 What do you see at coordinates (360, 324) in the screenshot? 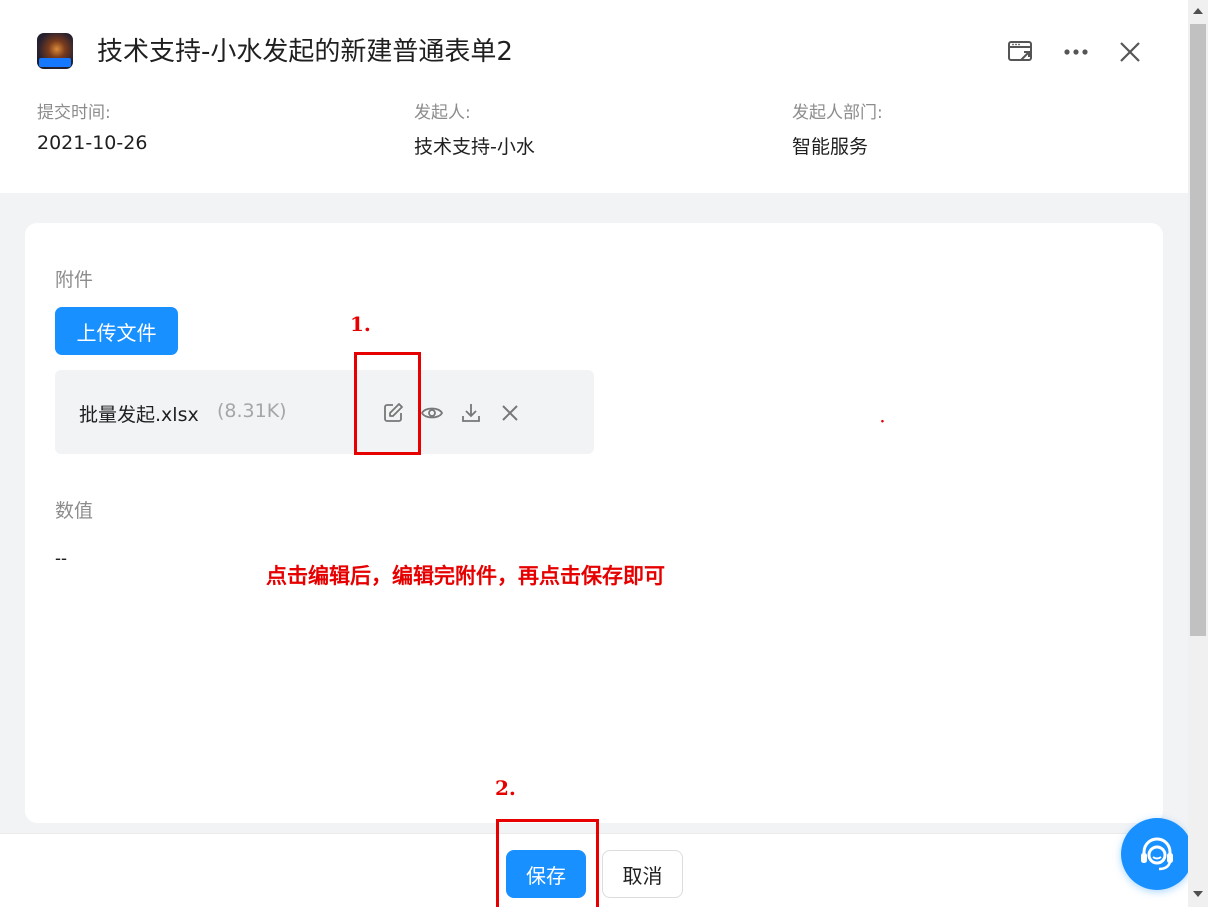
I see `annotation-step1: 1.` at bounding box center [360, 324].